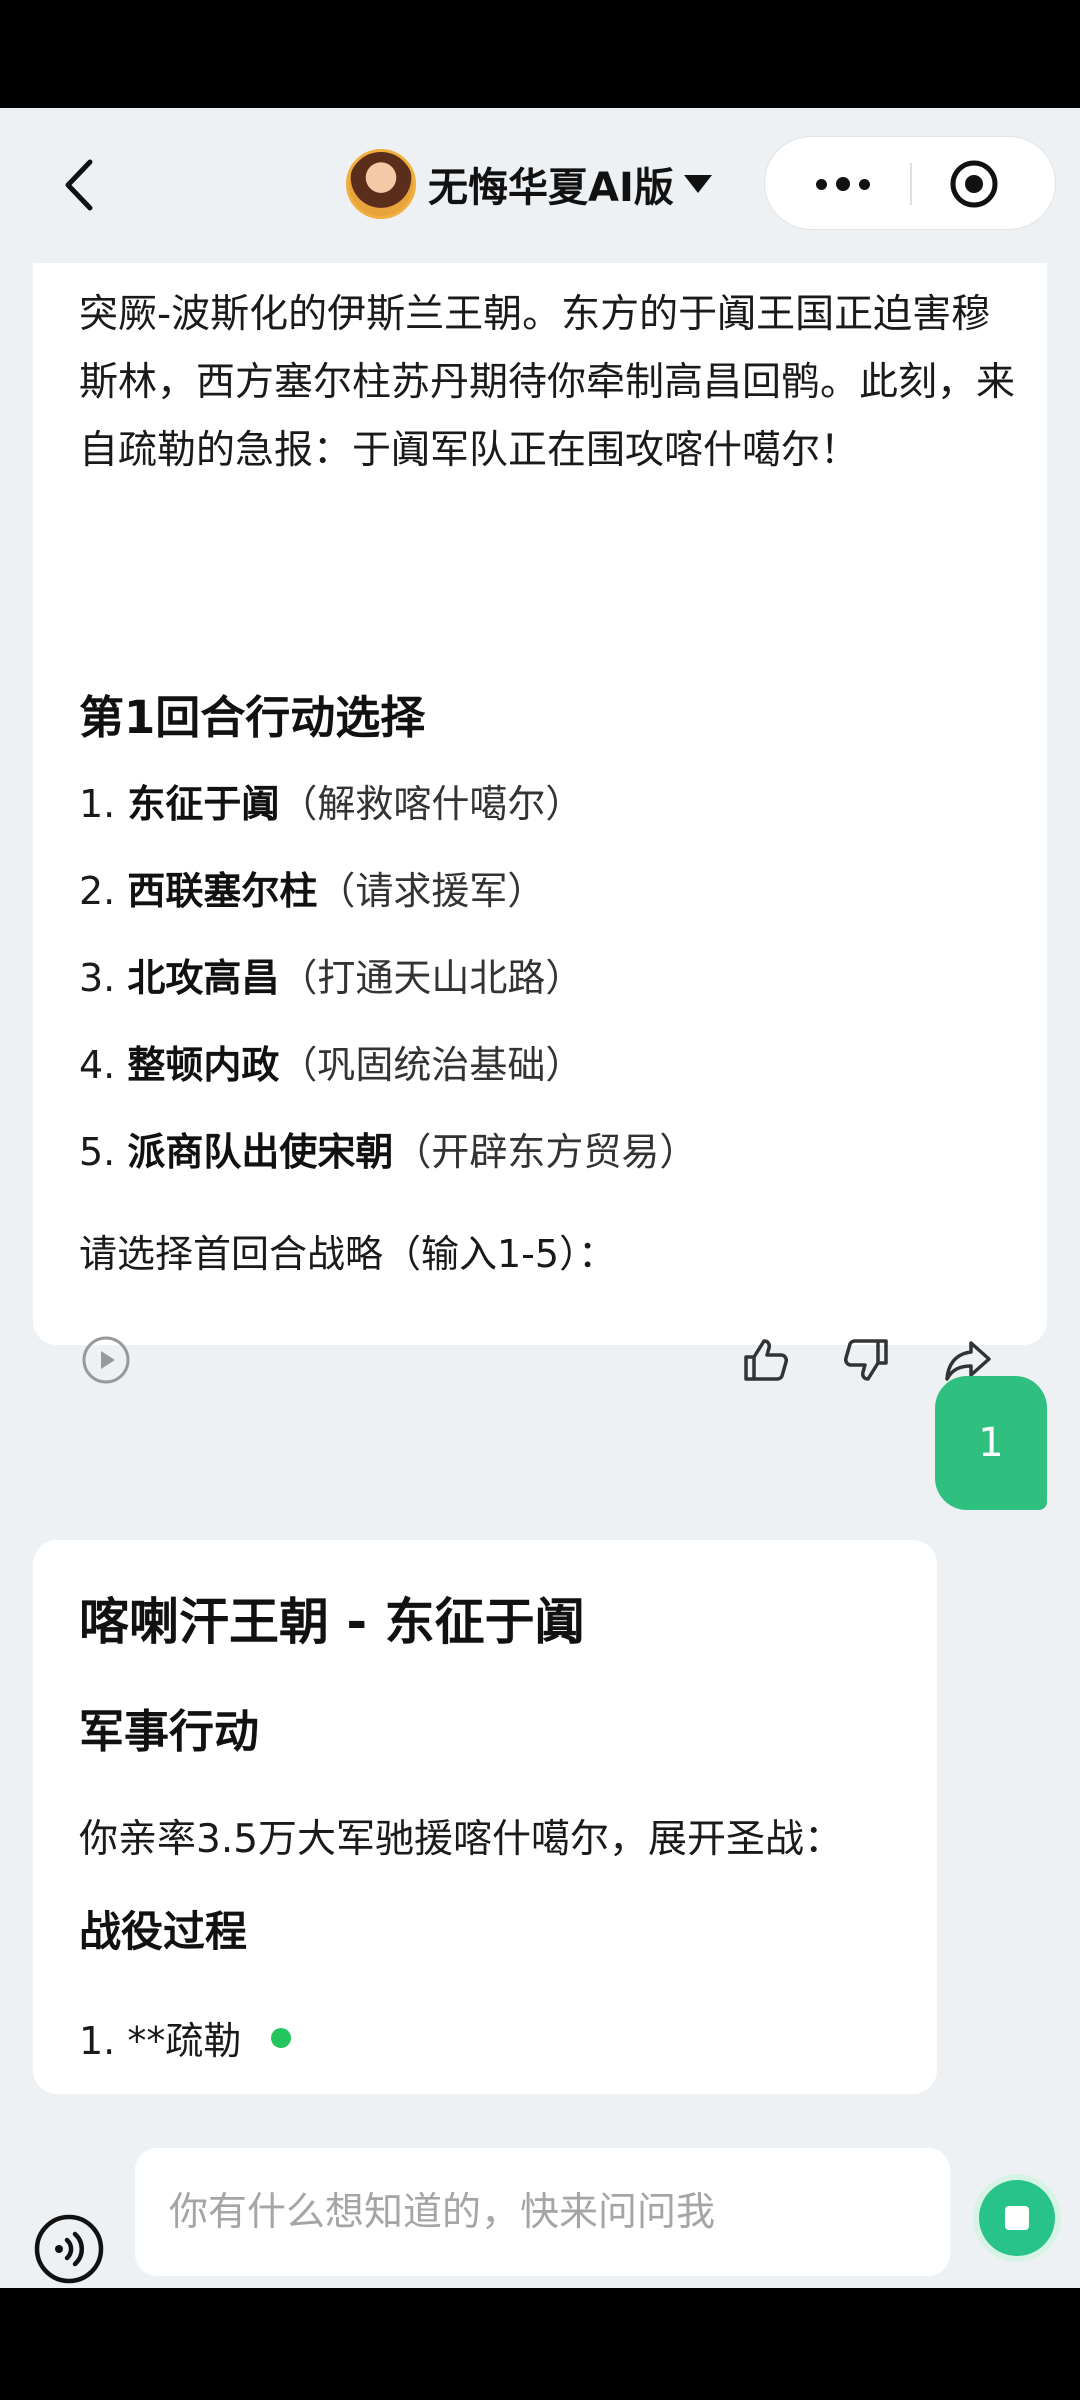  I want to click on capsule-divider, so click(911, 184).